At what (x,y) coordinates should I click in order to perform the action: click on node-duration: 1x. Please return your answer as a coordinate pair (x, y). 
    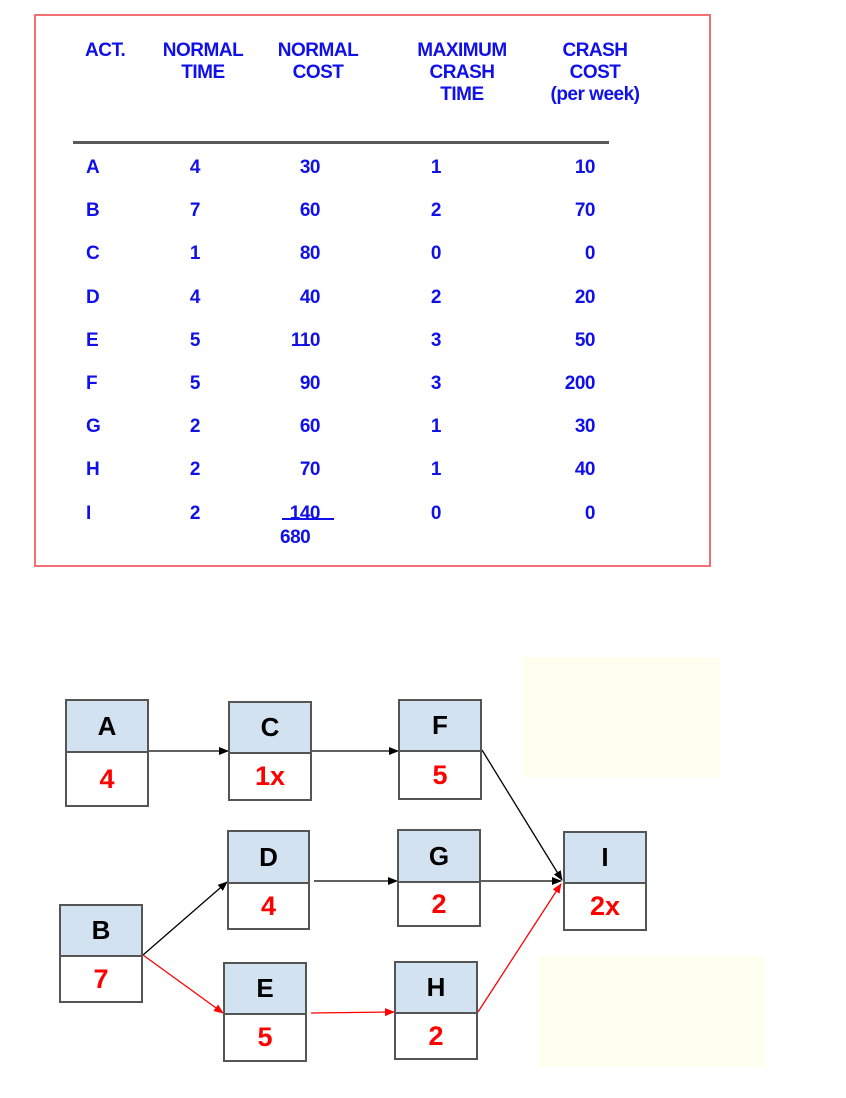
    Looking at the image, I should click on (270, 776).